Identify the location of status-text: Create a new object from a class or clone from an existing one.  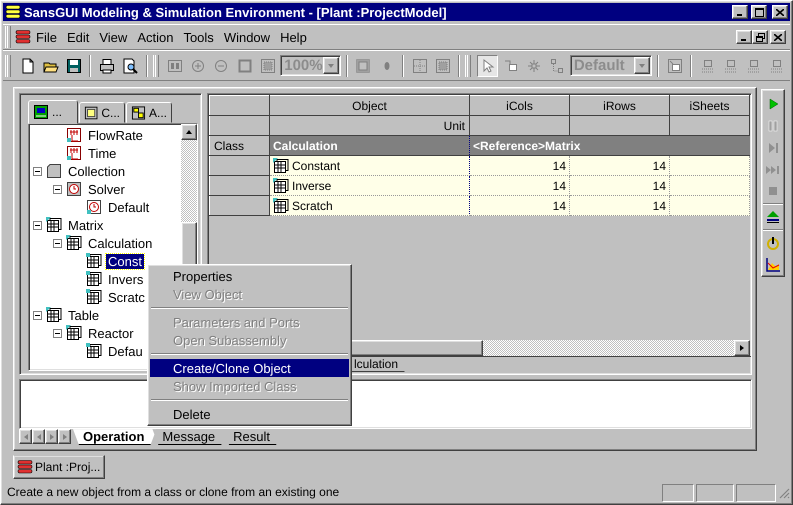
(173, 492).